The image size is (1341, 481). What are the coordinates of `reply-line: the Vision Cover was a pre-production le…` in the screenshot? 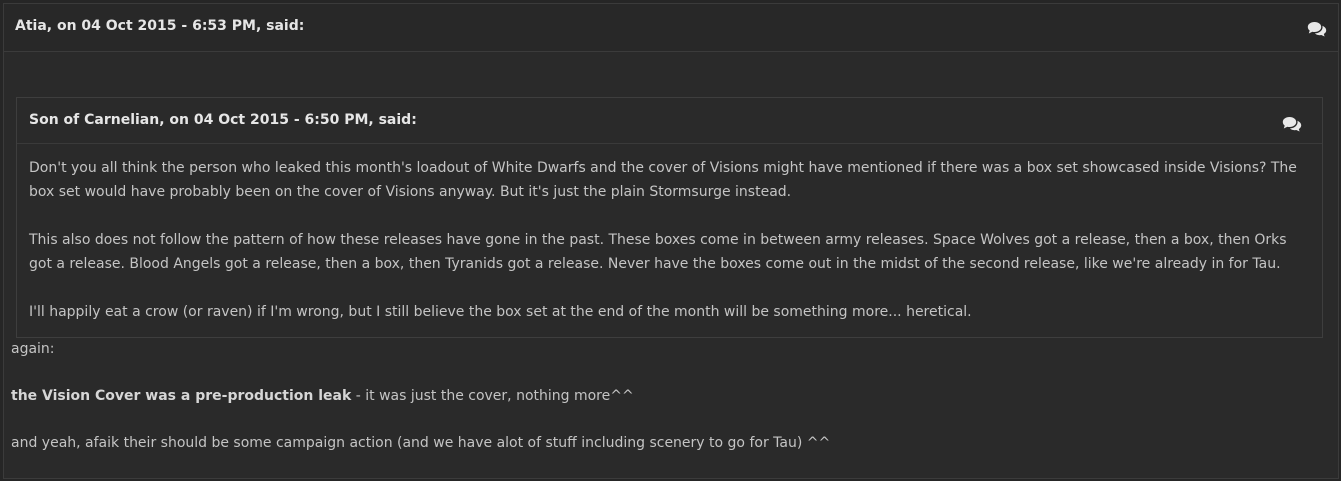 It's located at (666, 396).